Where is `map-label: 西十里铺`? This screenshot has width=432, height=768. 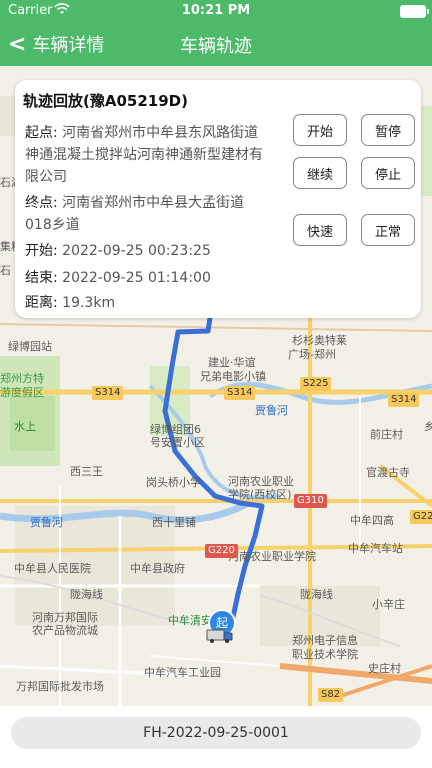
map-label: 西十里铺 is located at coordinates (174, 522).